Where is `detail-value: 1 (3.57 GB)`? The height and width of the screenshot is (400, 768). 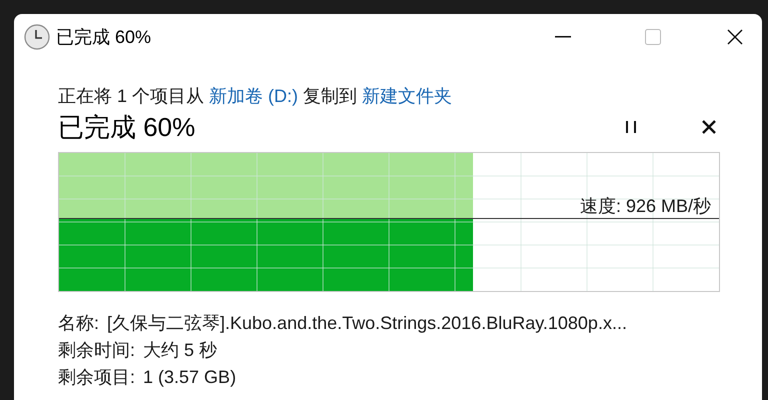
detail-value: 1 (3.57 GB) is located at coordinates (189, 377).